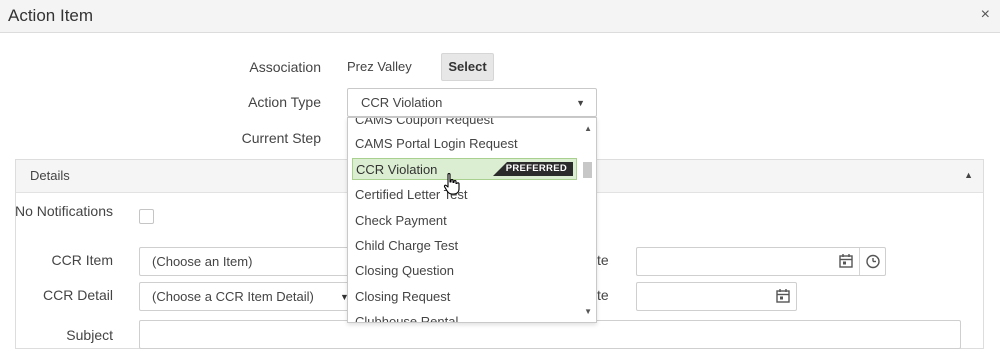  What do you see at coordinates (77, 295) in the screenshot?
I see `ccr-detail-label: CCR Detail` at bounding box center [77, 295].